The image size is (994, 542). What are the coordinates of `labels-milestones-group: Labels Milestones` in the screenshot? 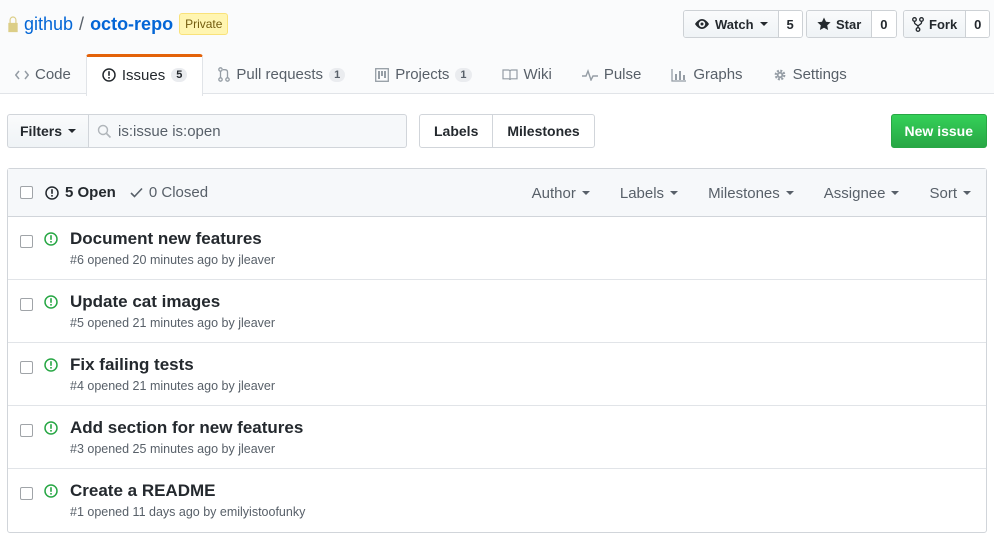 It's located at (507, 131).